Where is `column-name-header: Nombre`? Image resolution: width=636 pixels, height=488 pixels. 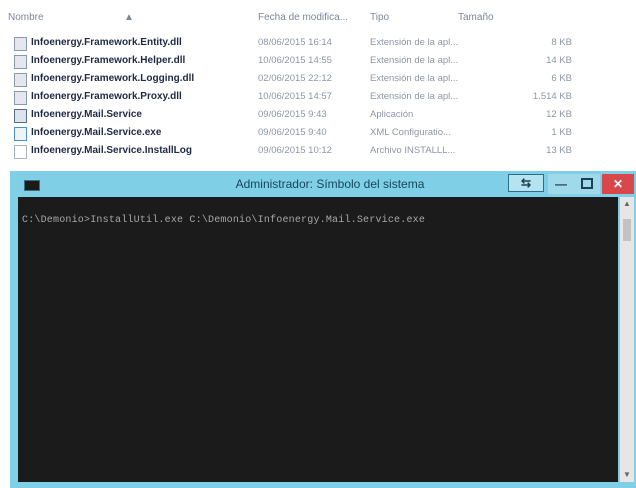
column-name-header: Nombre is located at coordinates (26, 17).